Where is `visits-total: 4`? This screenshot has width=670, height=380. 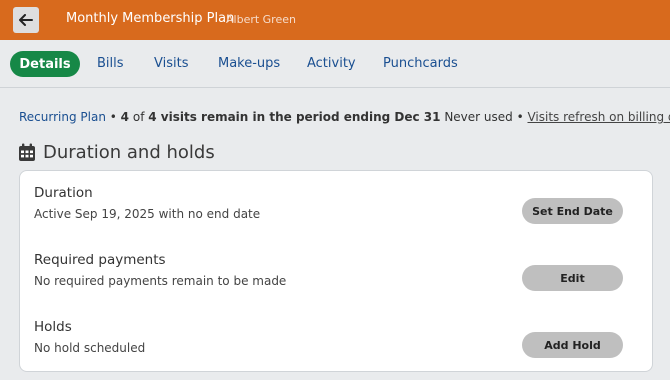
visits-total: 4 is located at coordinates (152, 117).